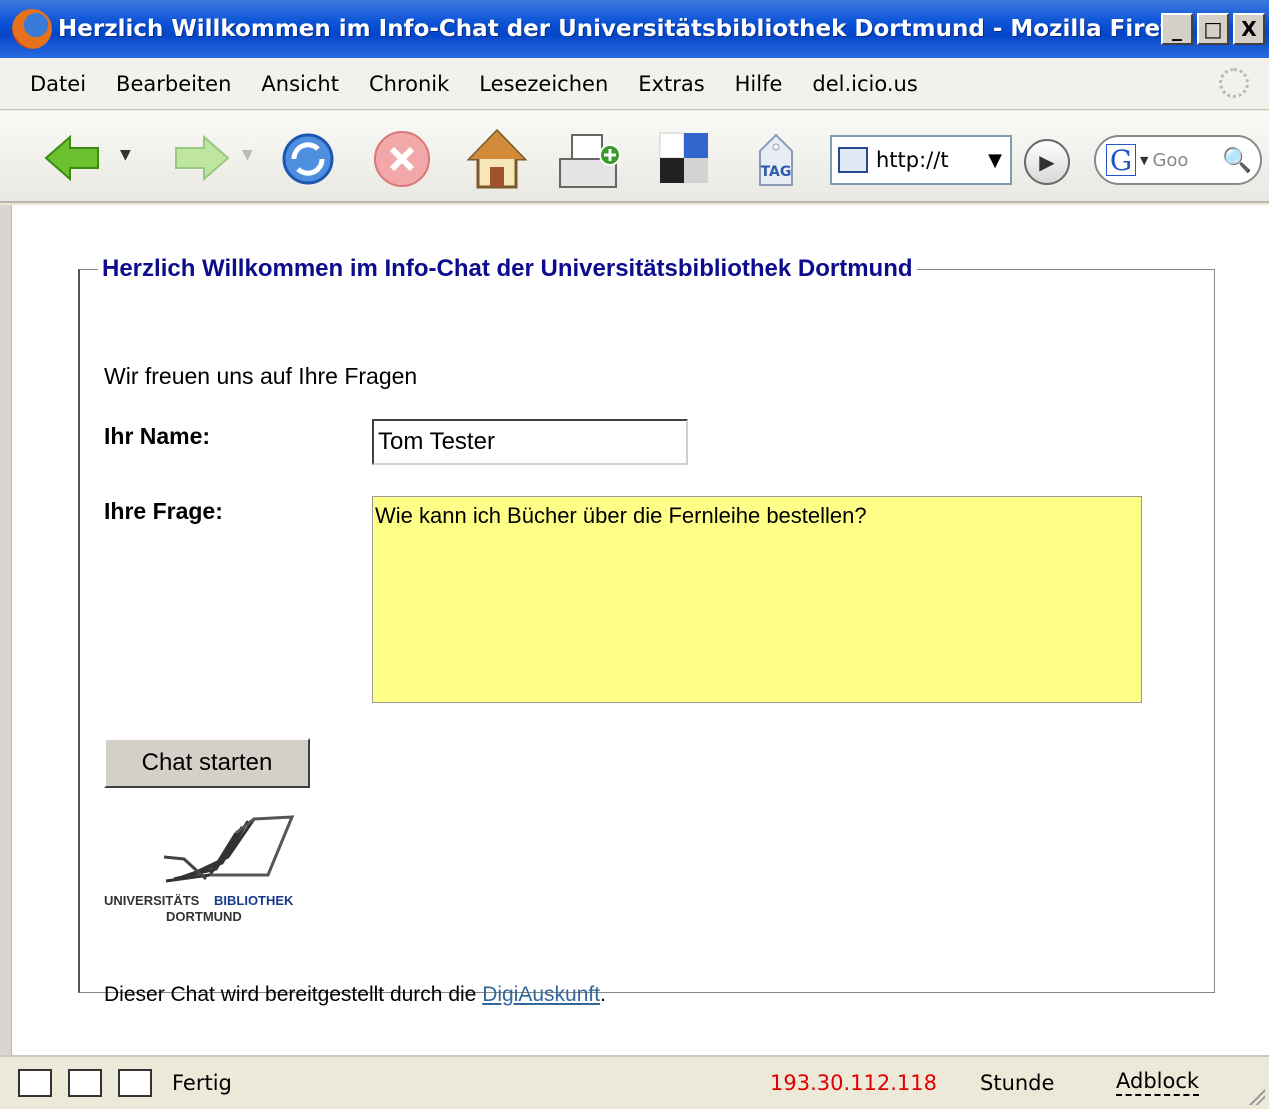 This screenshot has height=1109, width=1269. I want to click on logo-text-dortmund: DORTMUND, so click(204, 916).